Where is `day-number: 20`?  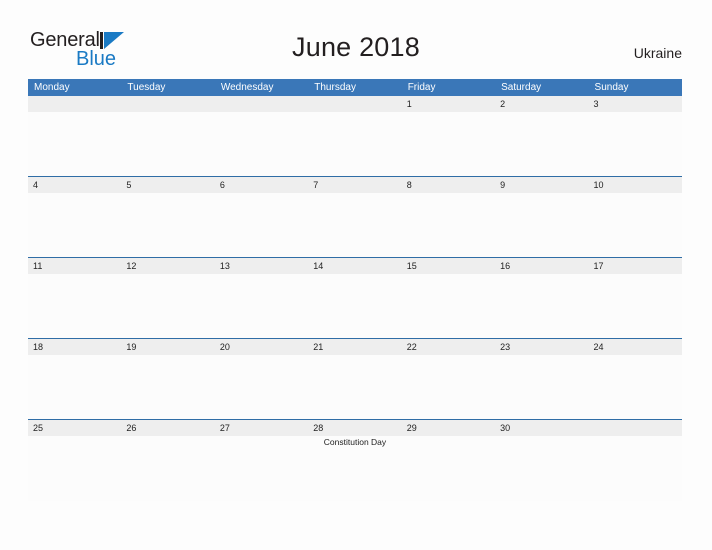 day-number: 20 is located at coordinates (261, 347).